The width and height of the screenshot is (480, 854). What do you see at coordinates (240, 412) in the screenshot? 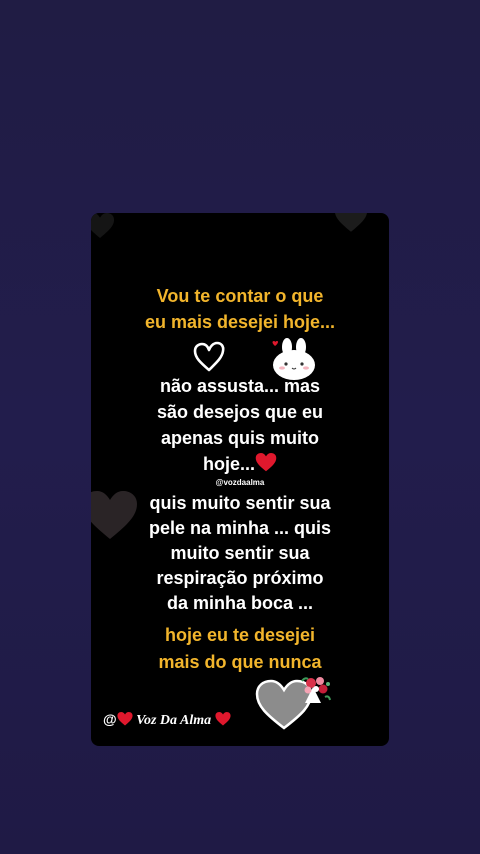
I see `message-line: são desejos que eu` at bounding box center [240, 412].